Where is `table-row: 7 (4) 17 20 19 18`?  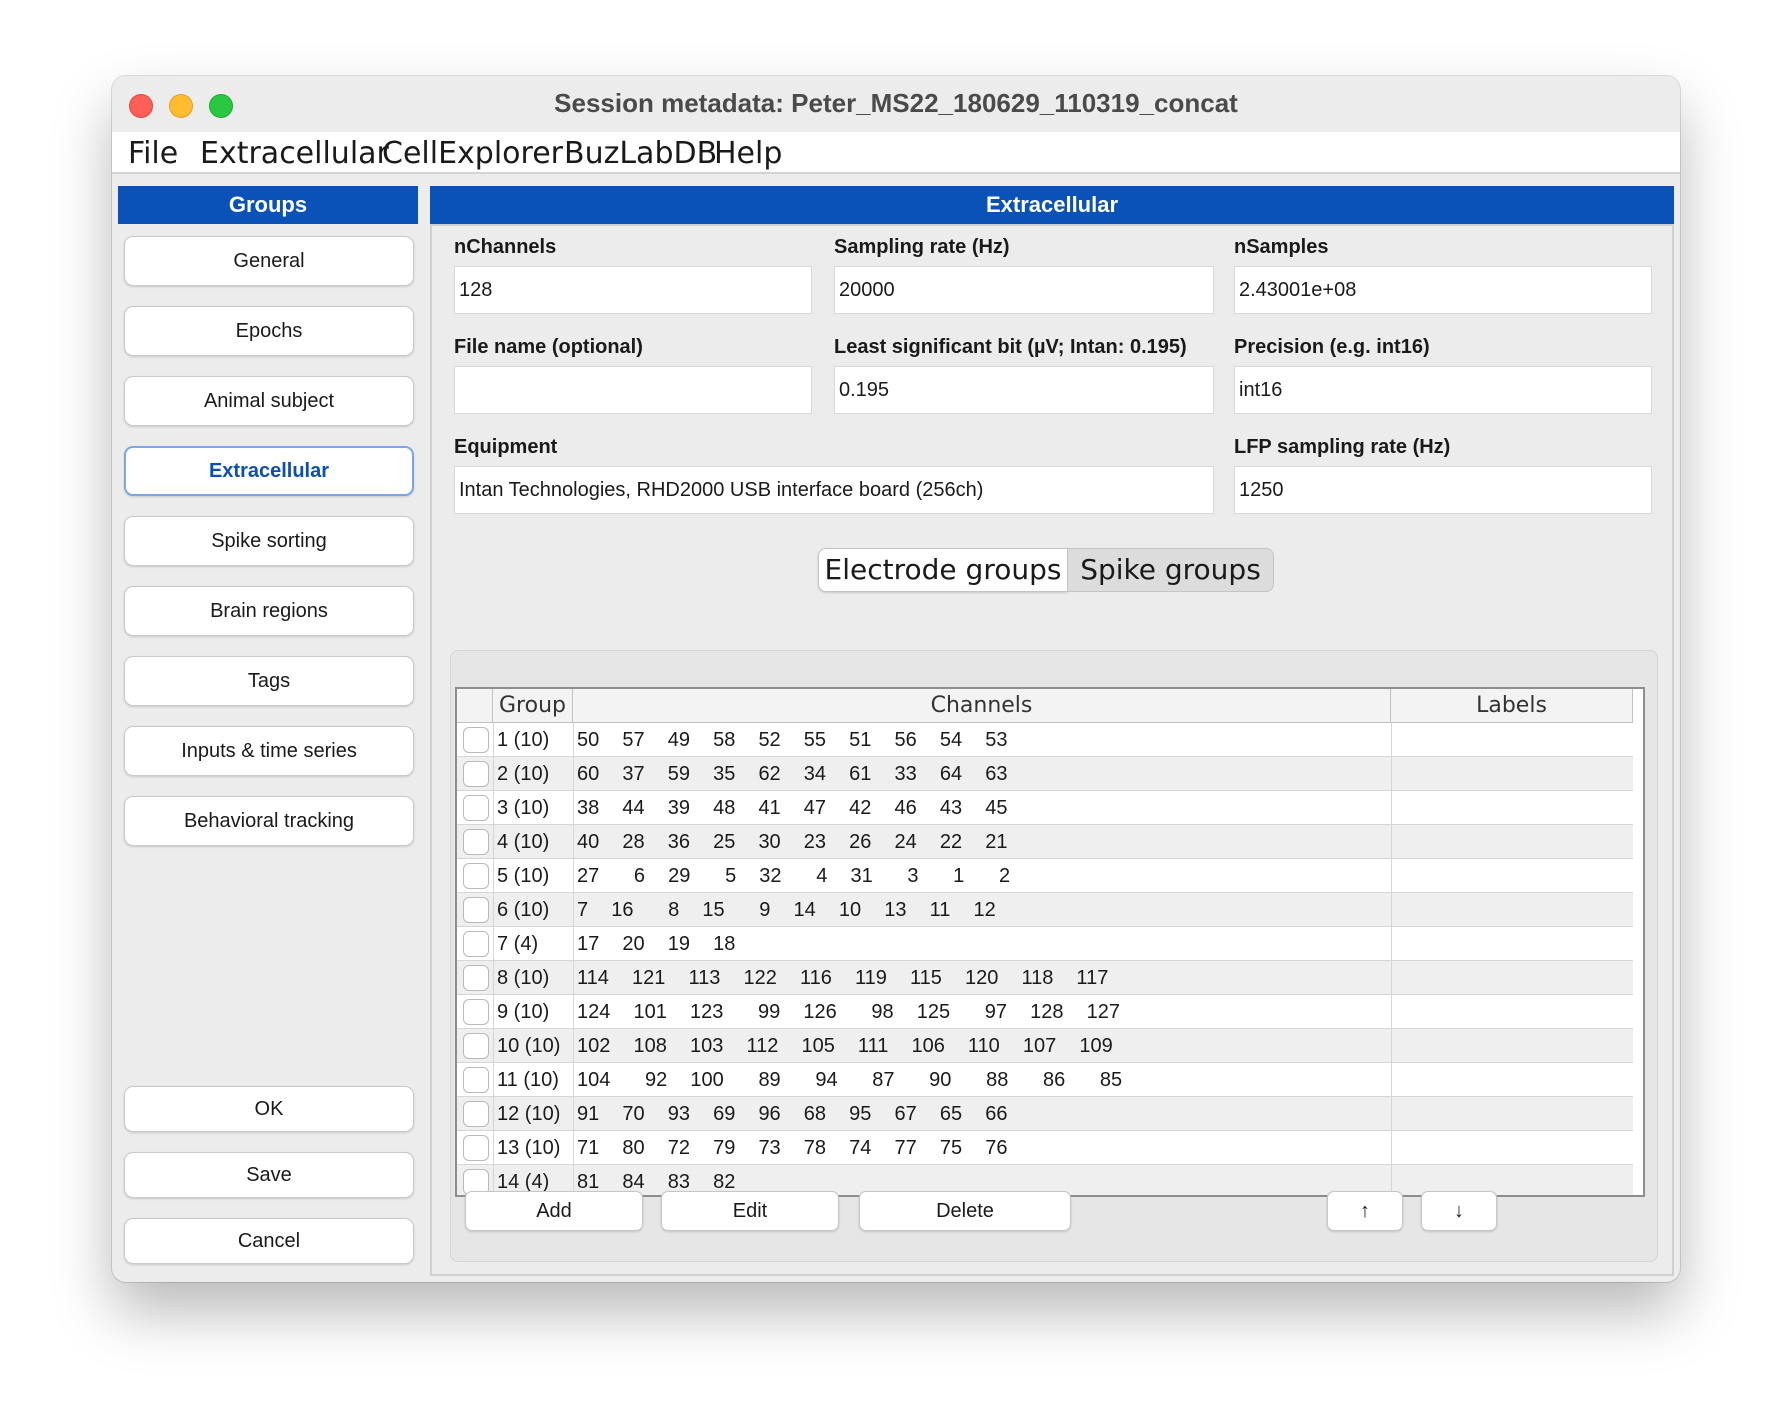 table-row: 7 (4) 17 20 19 18 is located at coordinates (1045, 944).